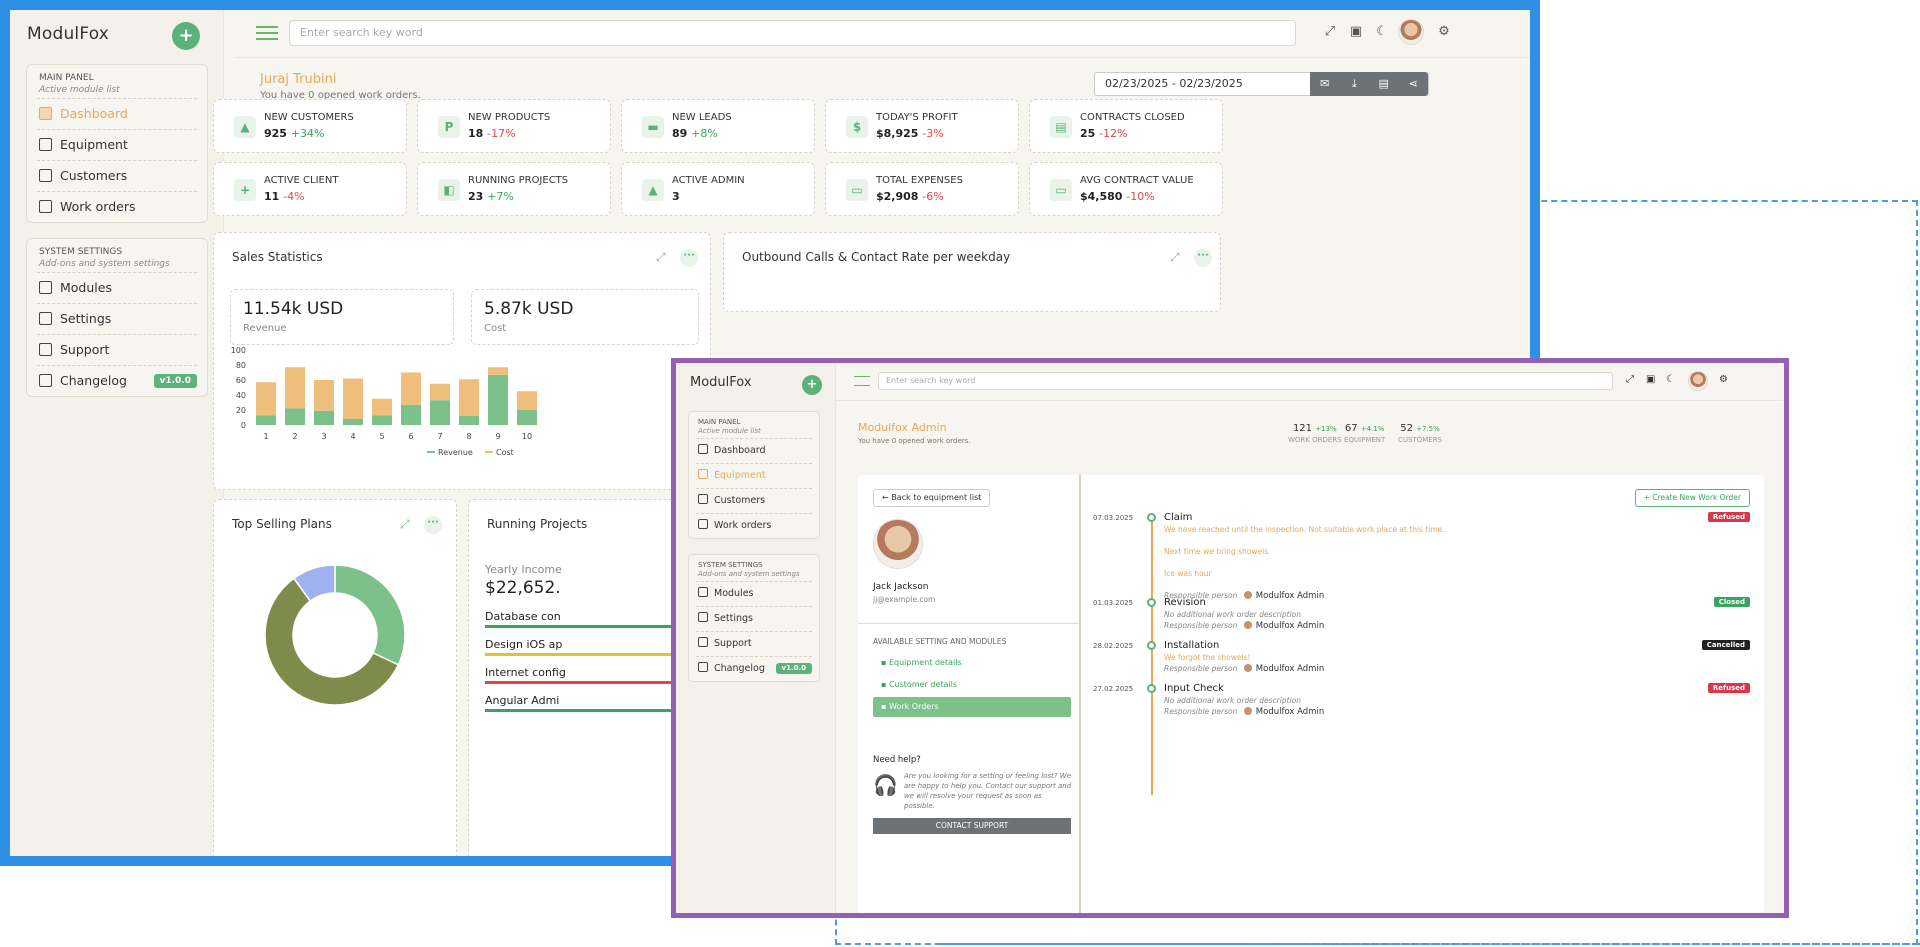 The height and width of the screenshot is (947, 1920). I want to click on stat-card-change: -4%, so click(294, 196).